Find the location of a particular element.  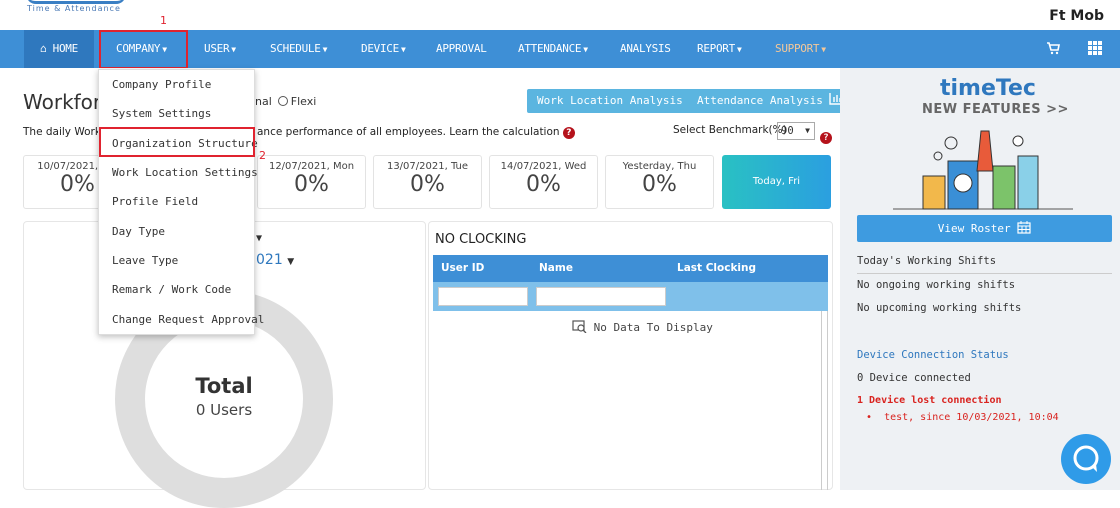

day-card: 13/07/2021, Tue 0% is located at coordinates (427, 182).